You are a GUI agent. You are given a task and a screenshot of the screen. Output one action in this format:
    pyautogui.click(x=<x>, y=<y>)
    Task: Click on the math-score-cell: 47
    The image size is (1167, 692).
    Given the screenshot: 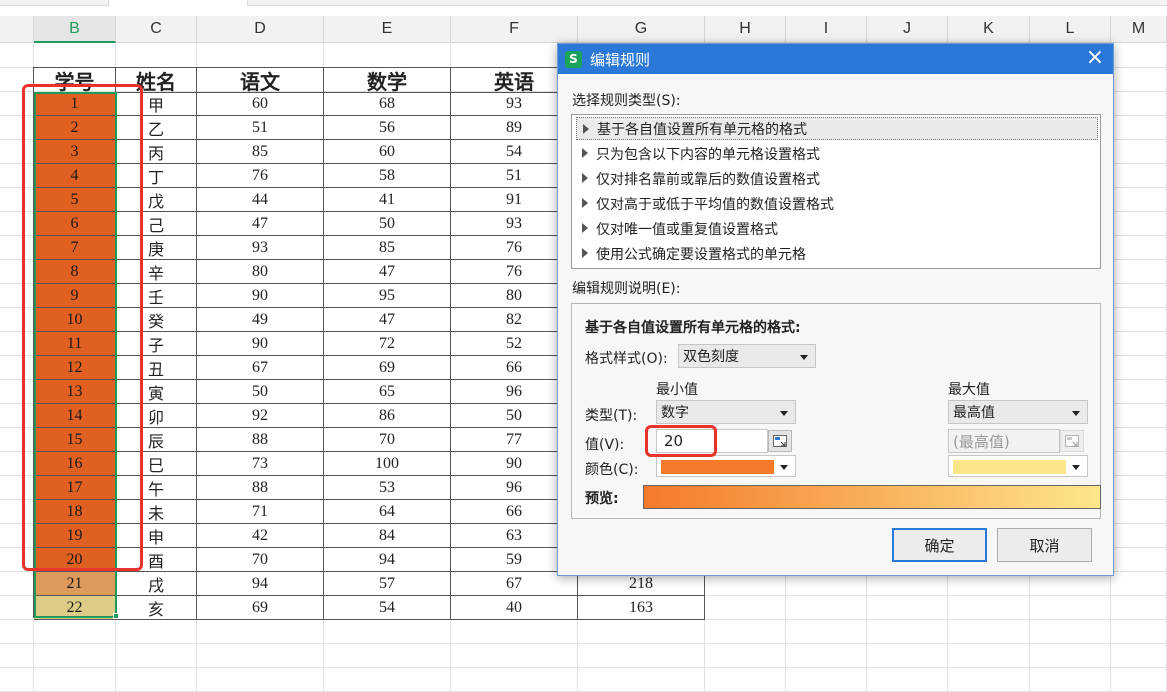 What is the action you would take?
    pyautogui.click(x=387, y=320)
    